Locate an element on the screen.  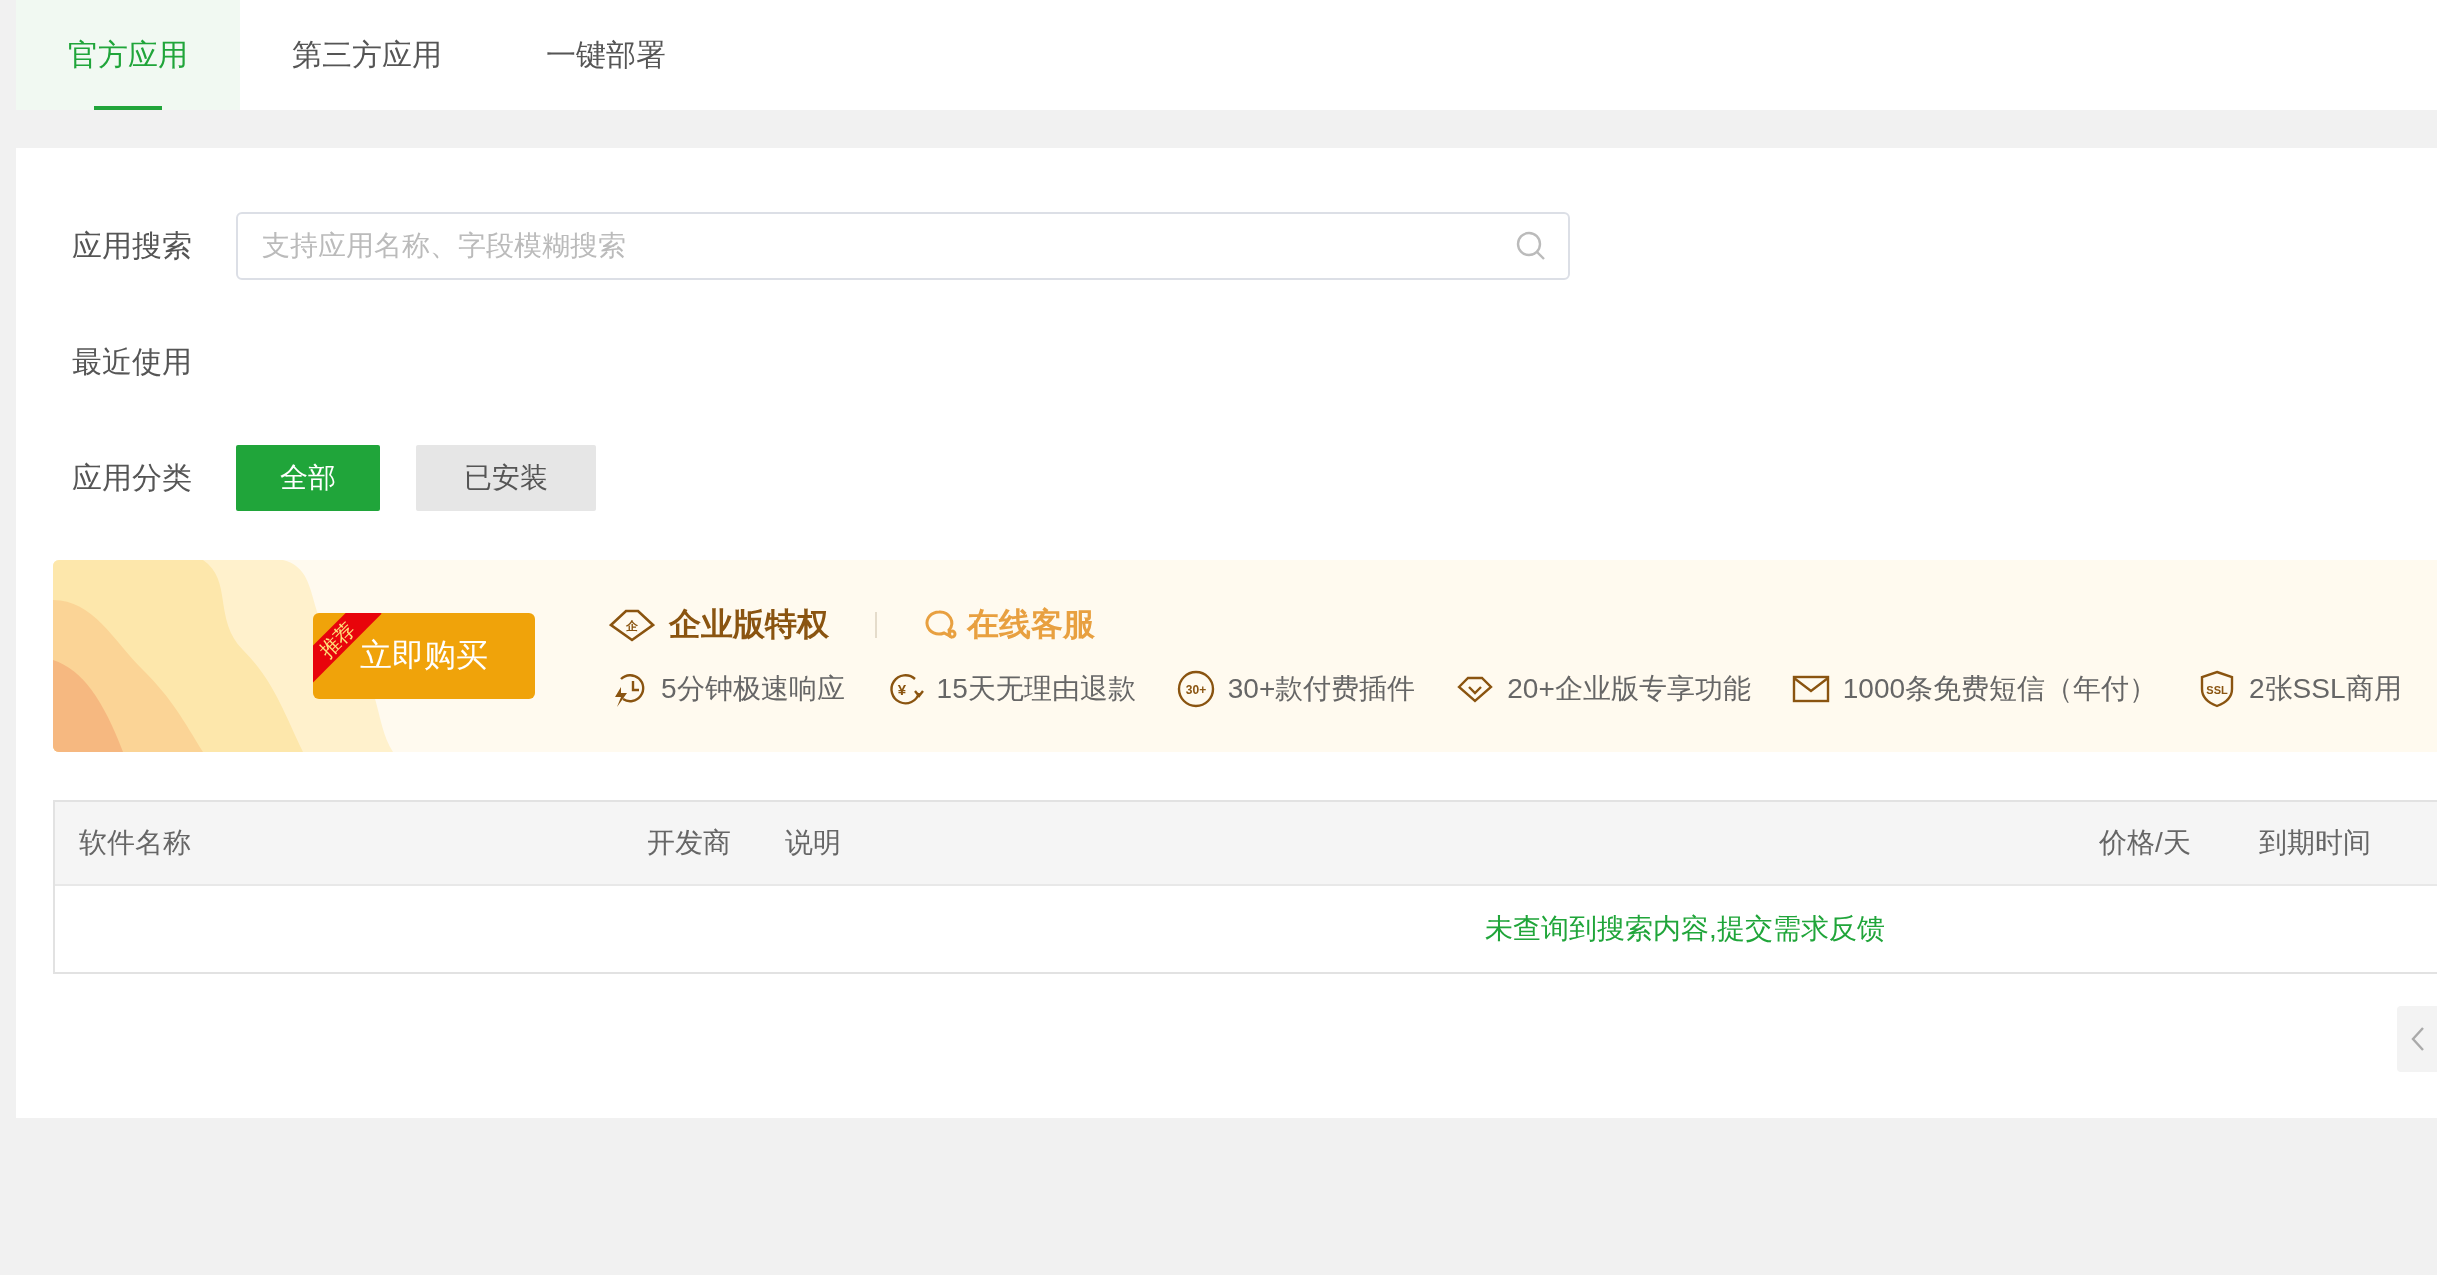
column-header: 说明 is located at coordinates (813, 843).